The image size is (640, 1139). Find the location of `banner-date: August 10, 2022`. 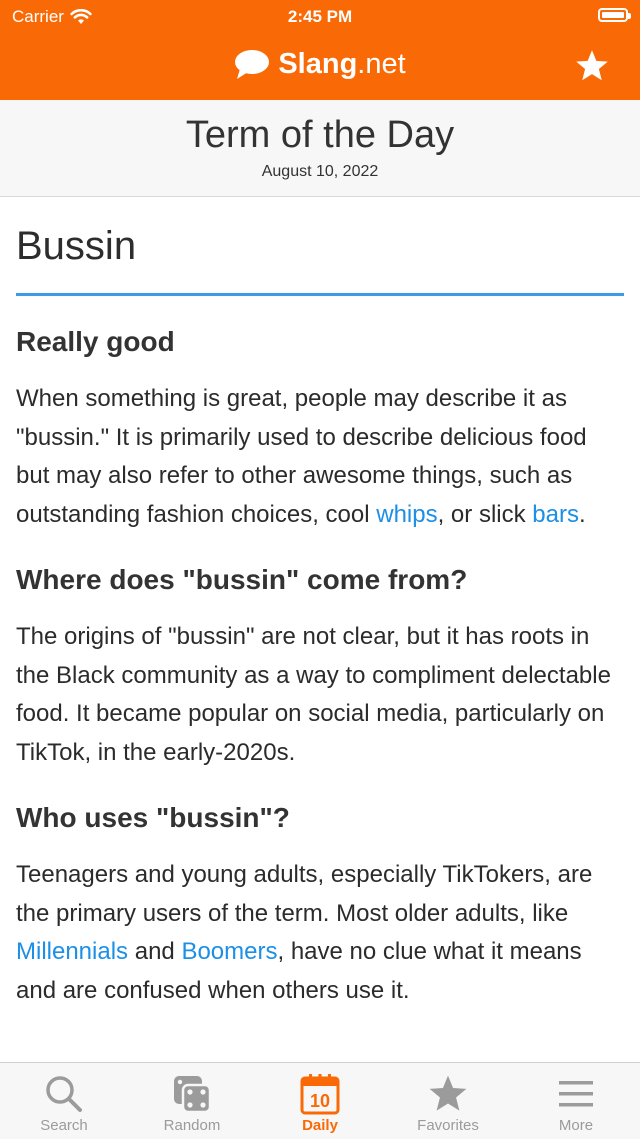

banner-date: August 10, 2022 is located at coordinates (320, 171).